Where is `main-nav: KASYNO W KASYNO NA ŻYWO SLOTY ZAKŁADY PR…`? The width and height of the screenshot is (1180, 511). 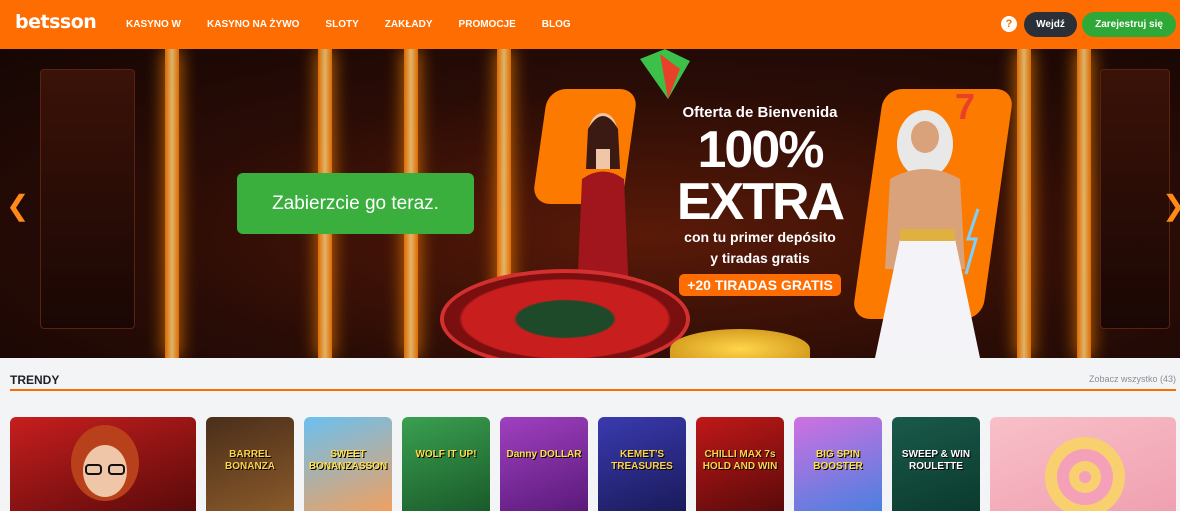
main-nav: KASYNO W KASYNO NA ŻYWO SLOTY ZAKŁADY PR… is located at coordinates (361, 24).